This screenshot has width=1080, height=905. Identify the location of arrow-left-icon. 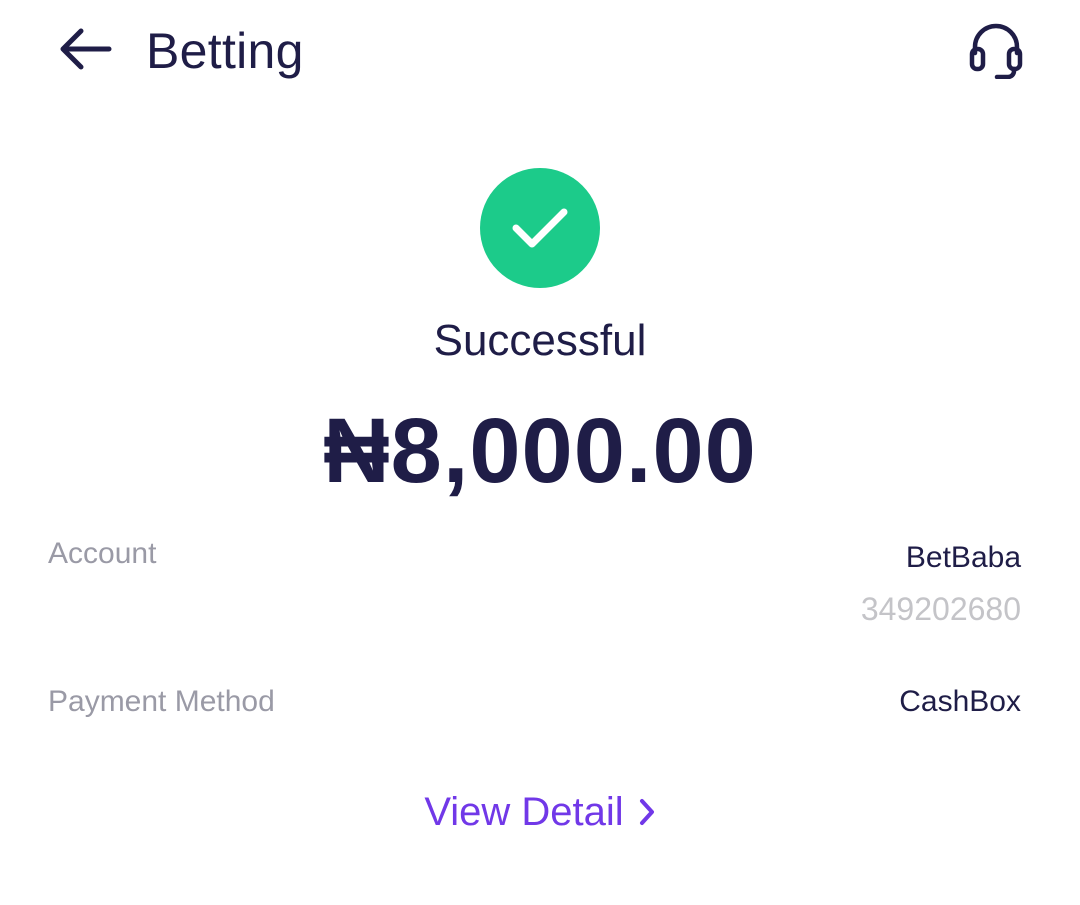
(86, 49).